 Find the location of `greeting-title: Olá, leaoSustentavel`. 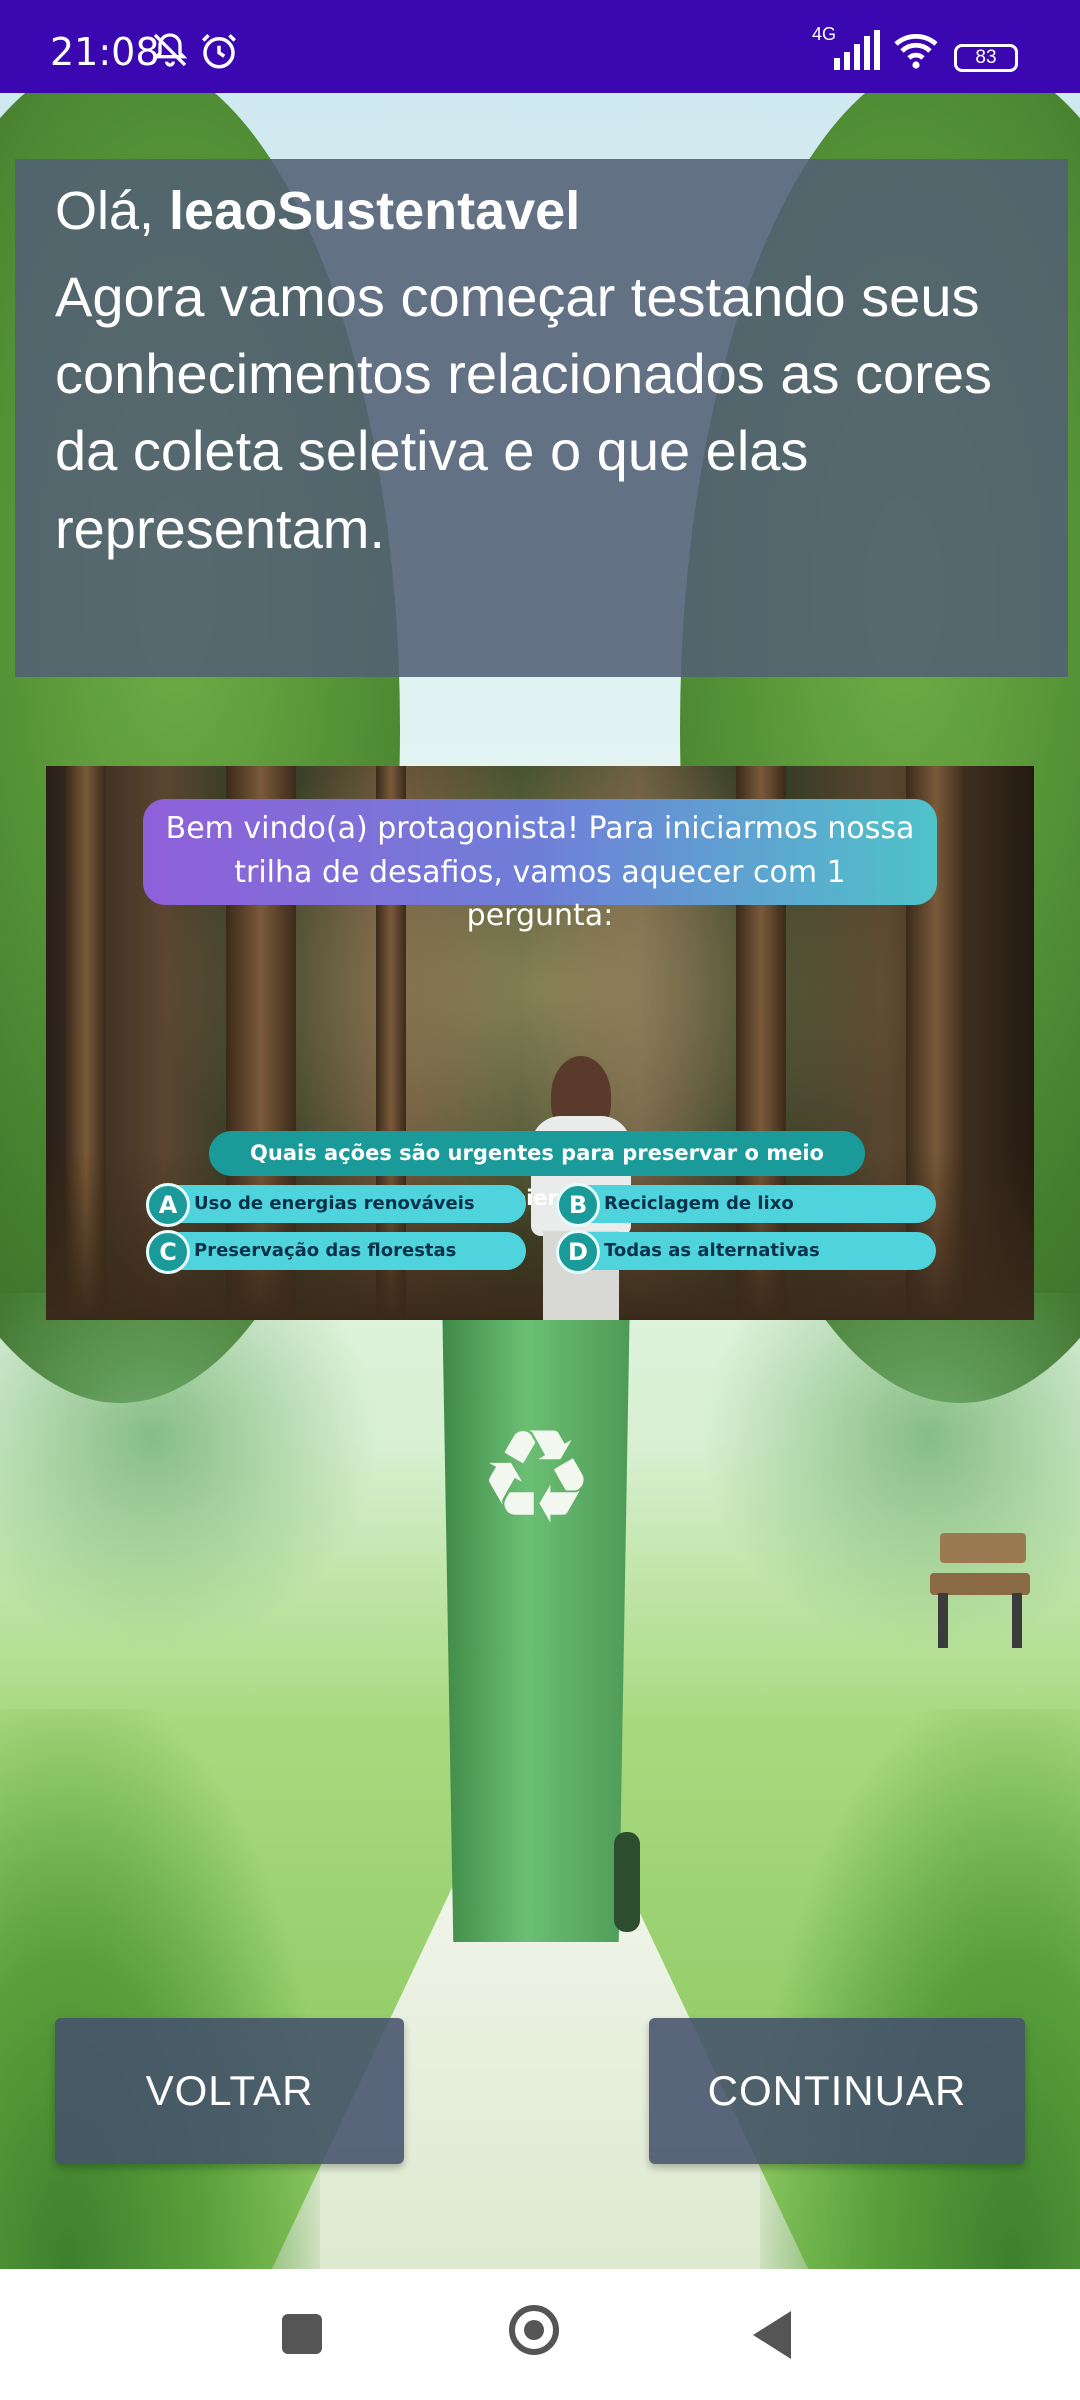

greeting-title: Olá, leaoSustentavel is located at coordinates (541, 211).